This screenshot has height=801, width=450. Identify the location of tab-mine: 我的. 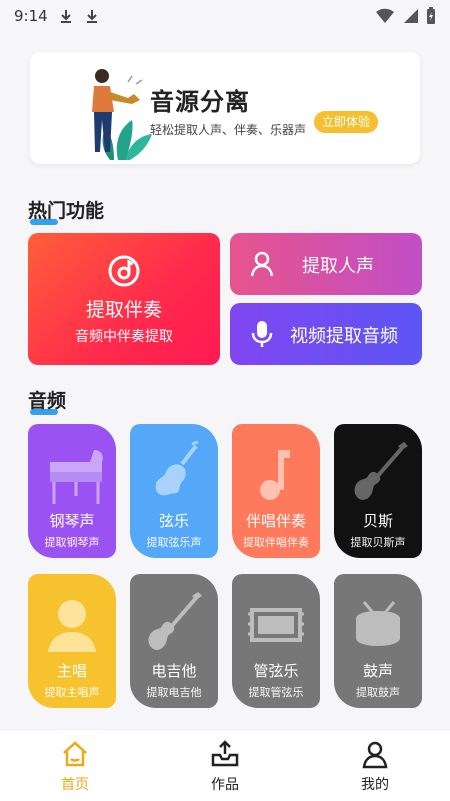
(375, 765).